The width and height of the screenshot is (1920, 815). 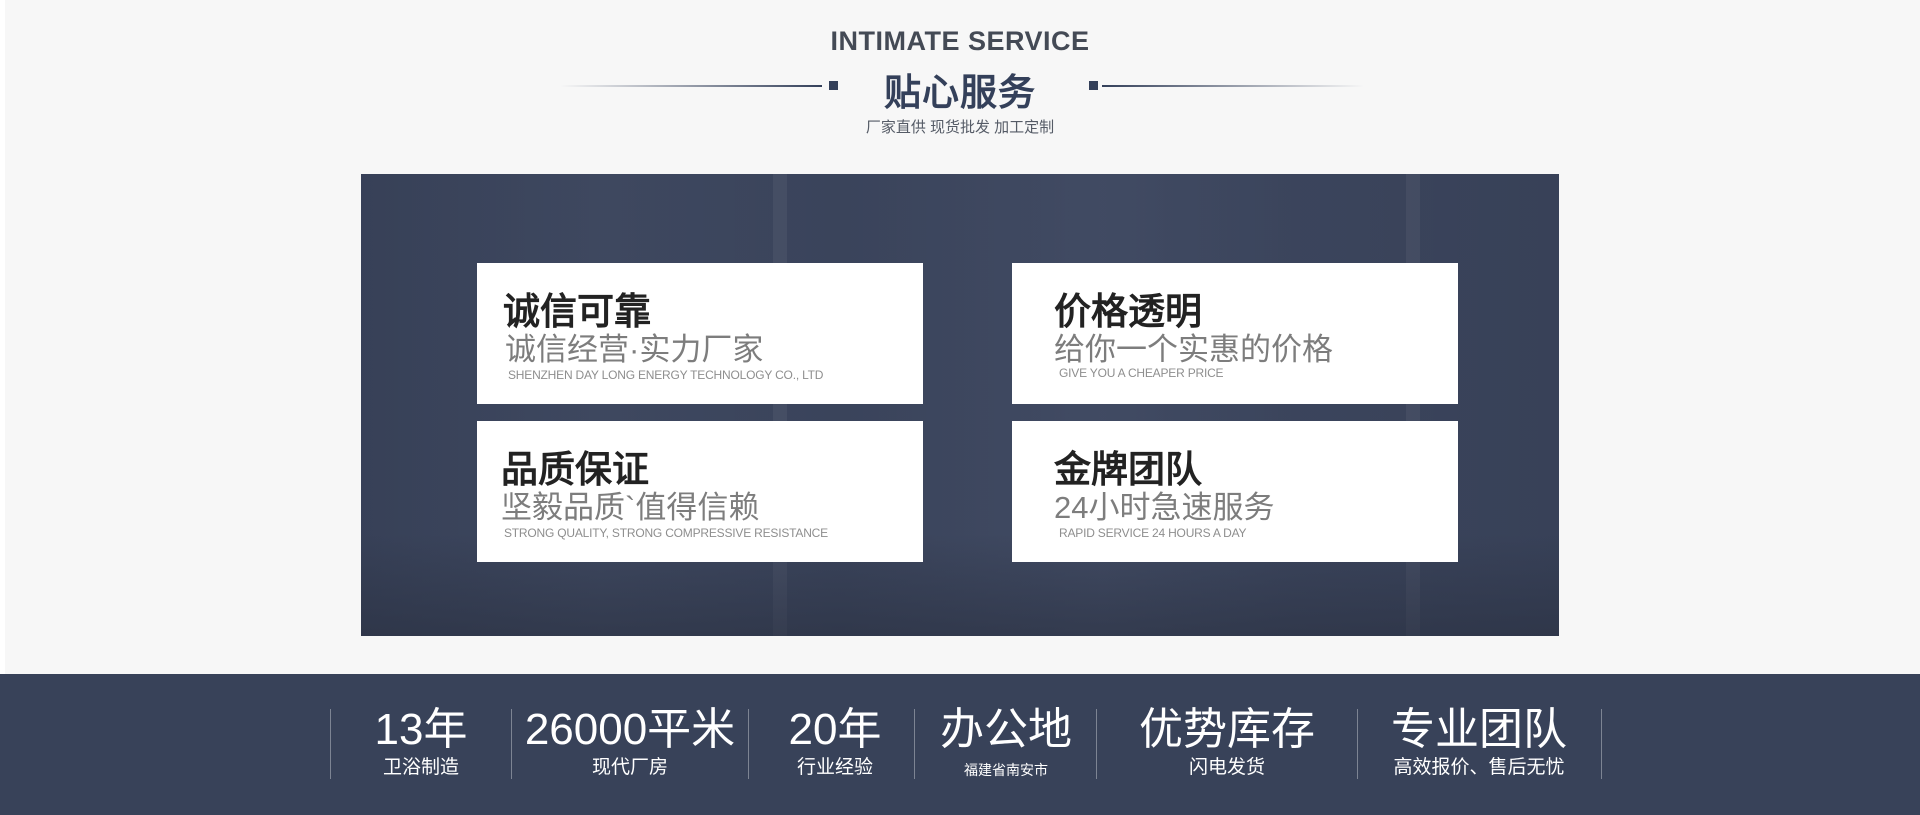 What do you see at coordinates (1479, 729) in the screenshot?
I see `stat-value: 专业团队` at bounding box center [1479, 729].